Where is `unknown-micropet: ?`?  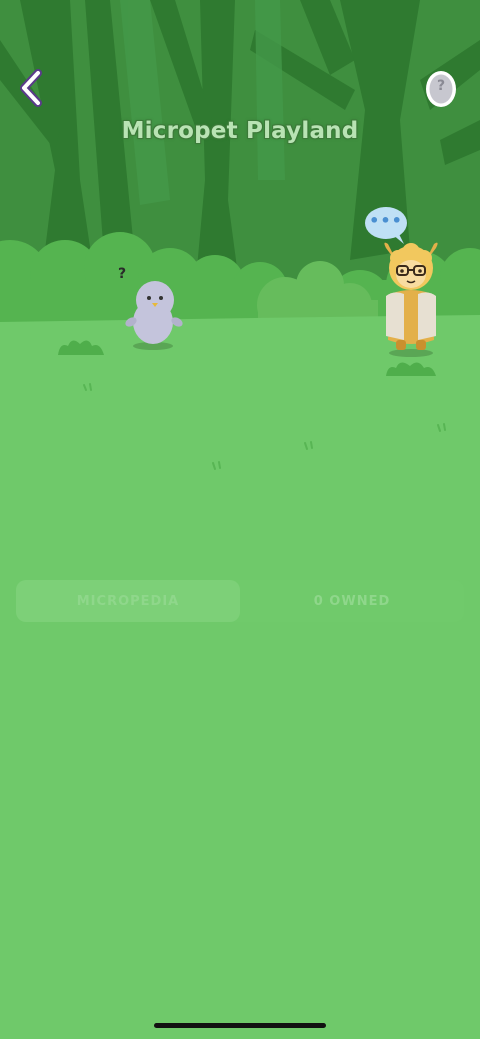 unknown-micropet: ? is located at coordinates (153, 309).